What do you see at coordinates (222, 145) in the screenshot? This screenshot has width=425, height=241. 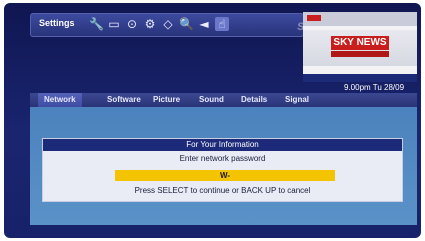 I see `dialog-title: For Your Information` at bounding box center [222, 145].